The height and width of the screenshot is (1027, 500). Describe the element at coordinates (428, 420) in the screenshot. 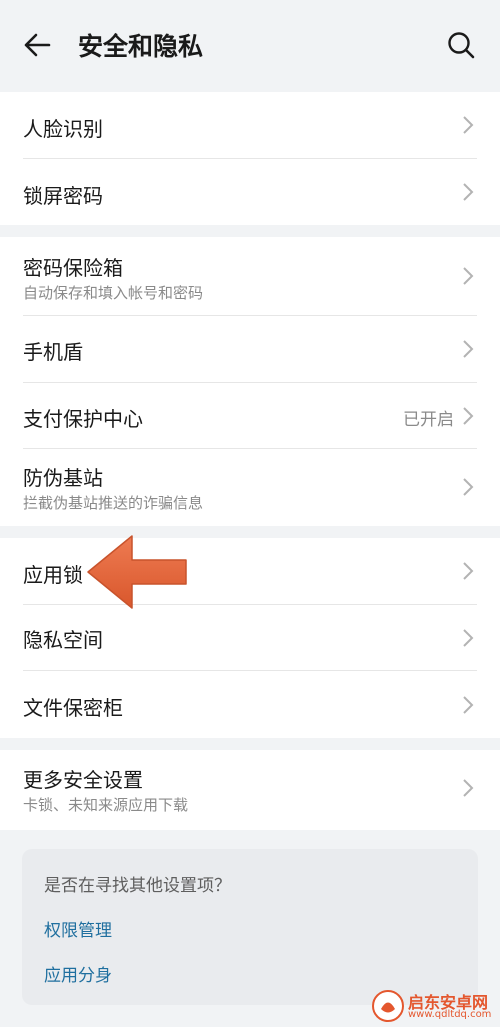

I see `status-value: 已开启` at that location.